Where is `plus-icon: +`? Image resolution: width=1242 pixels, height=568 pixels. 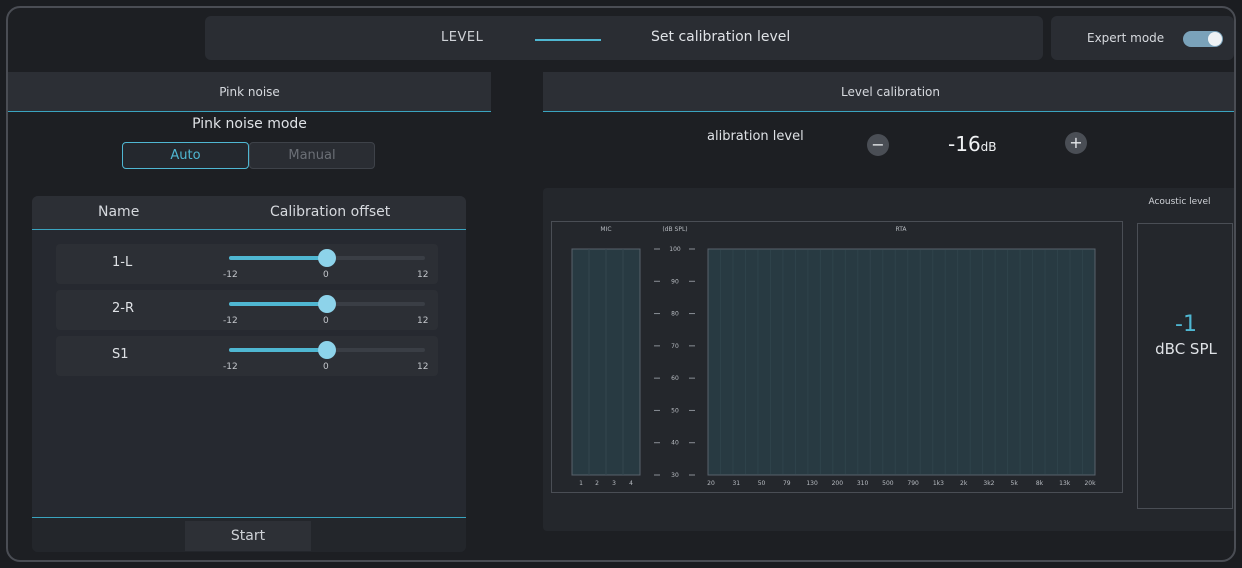 plus-icon: + is located at coordinates (1076, 142).